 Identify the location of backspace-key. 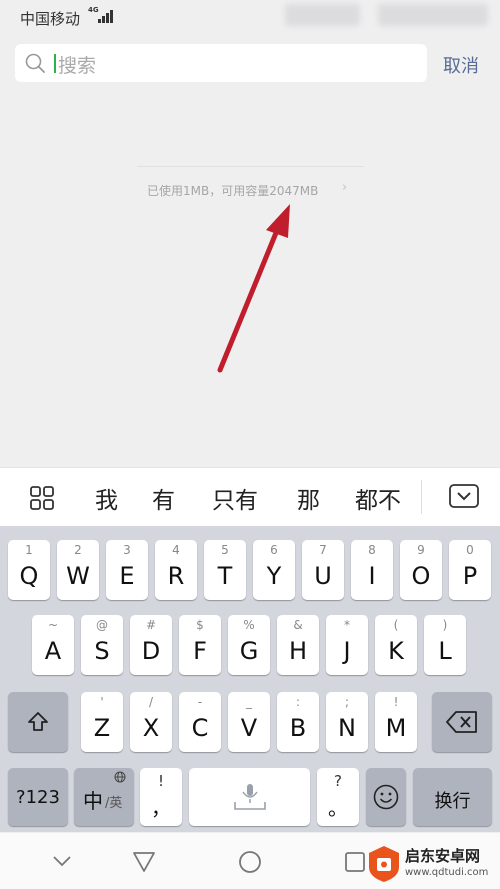
(462, 722).